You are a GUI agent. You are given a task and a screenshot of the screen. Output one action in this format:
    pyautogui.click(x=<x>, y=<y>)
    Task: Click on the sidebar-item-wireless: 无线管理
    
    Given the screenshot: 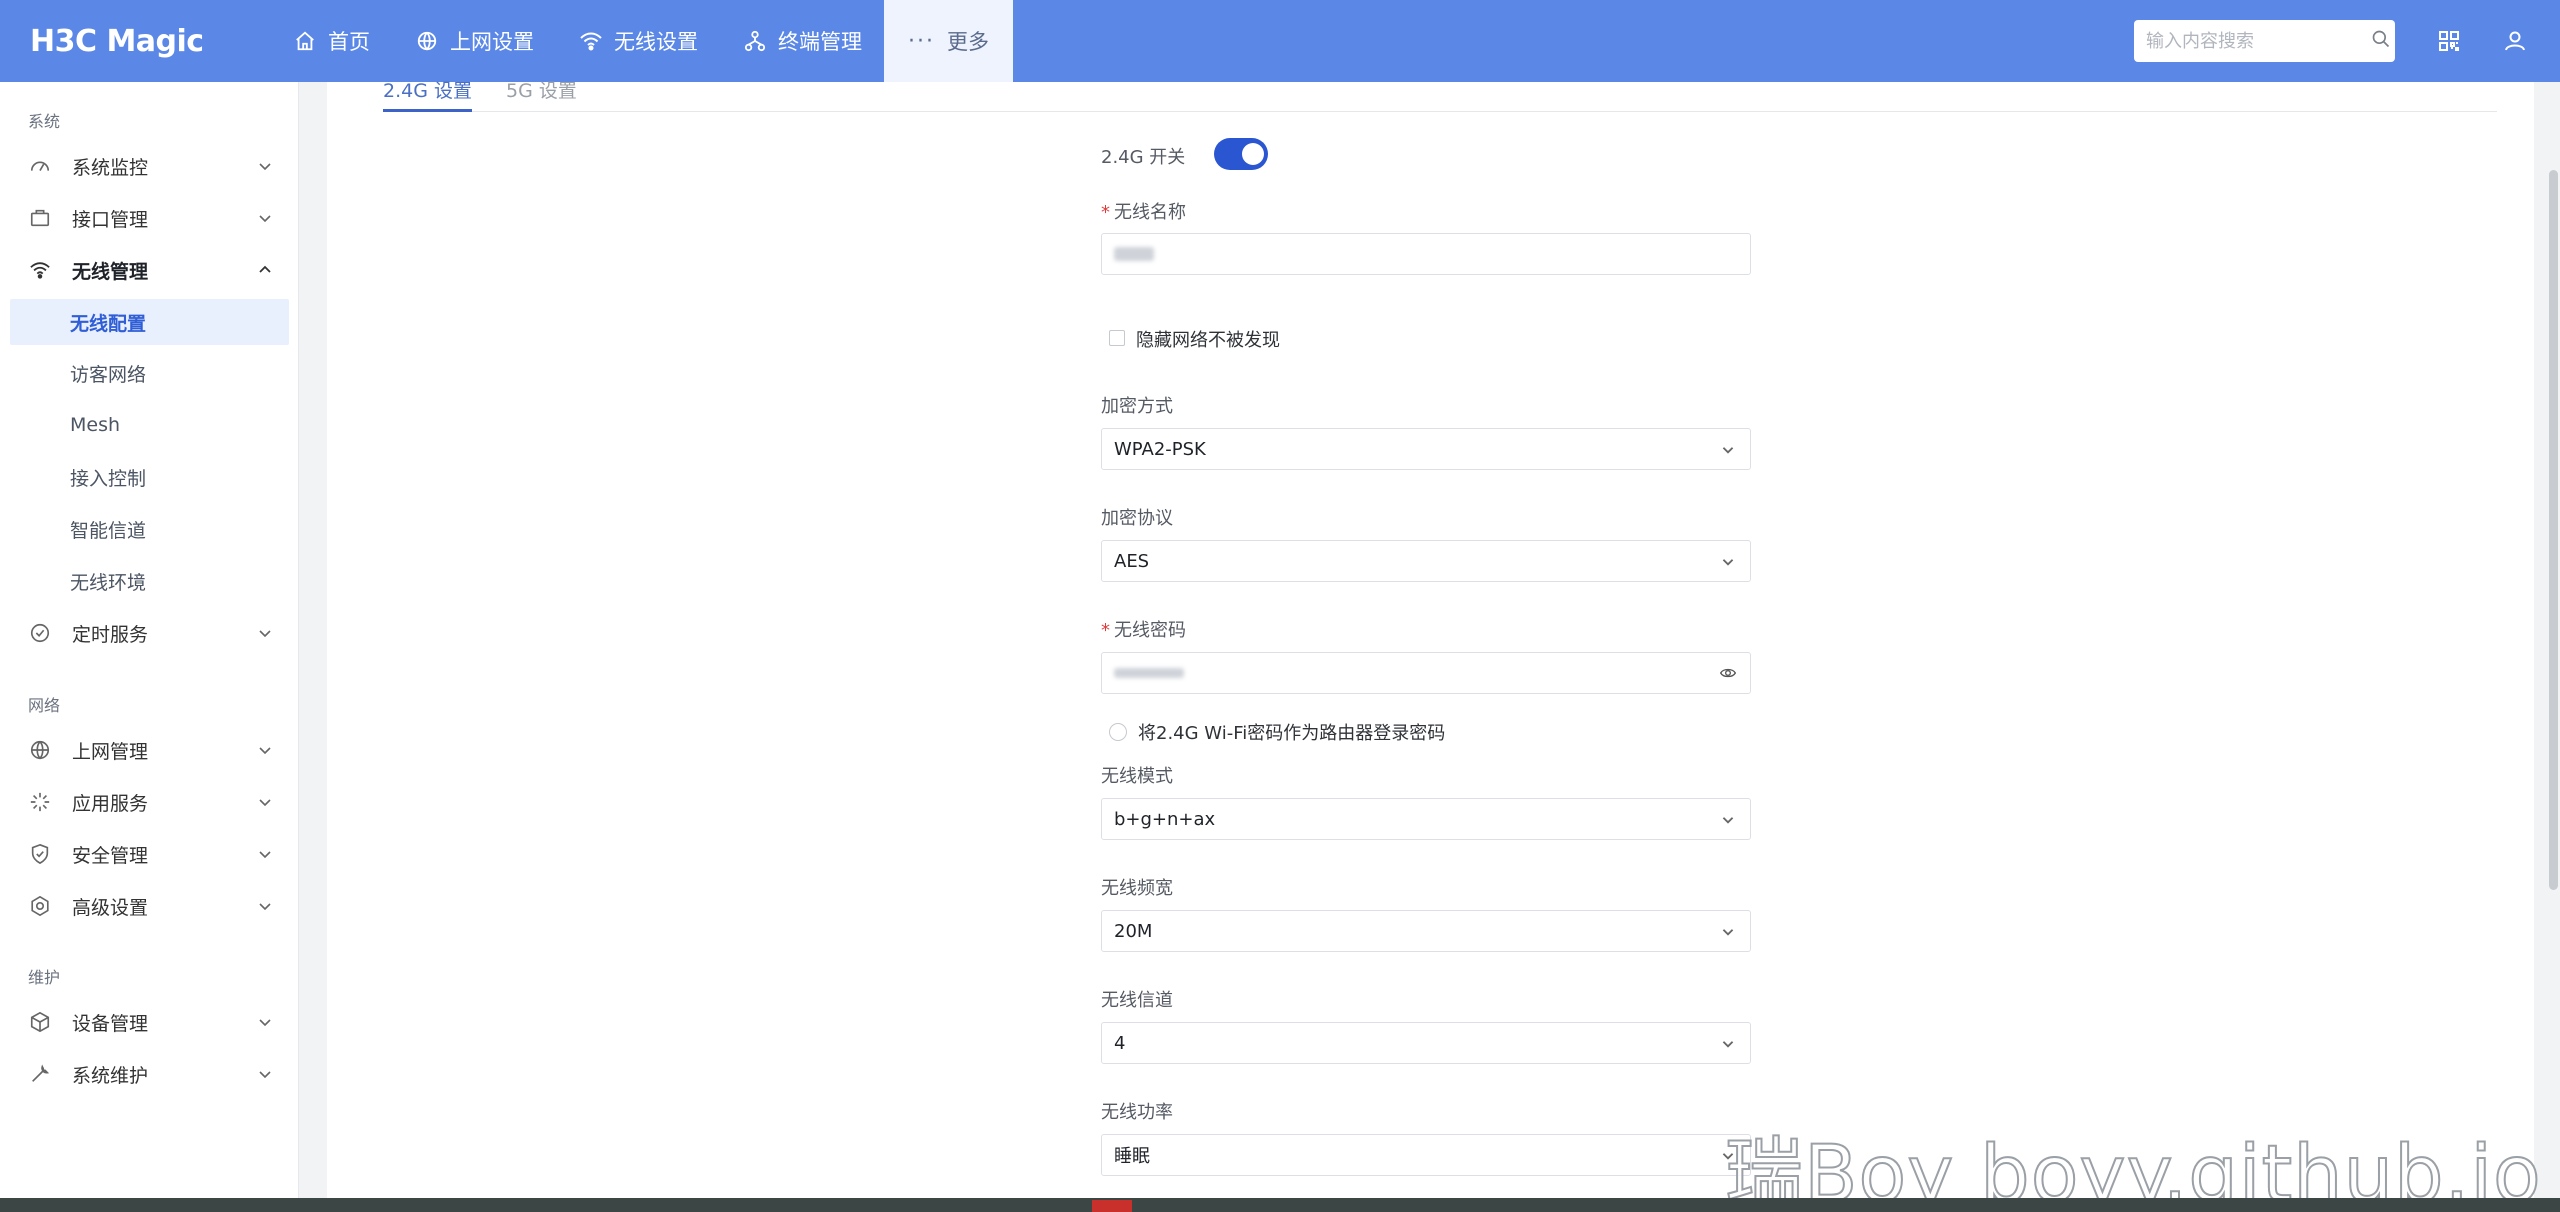 What is the action you would take?
    pyautogui.click(x=149, y=270)
    